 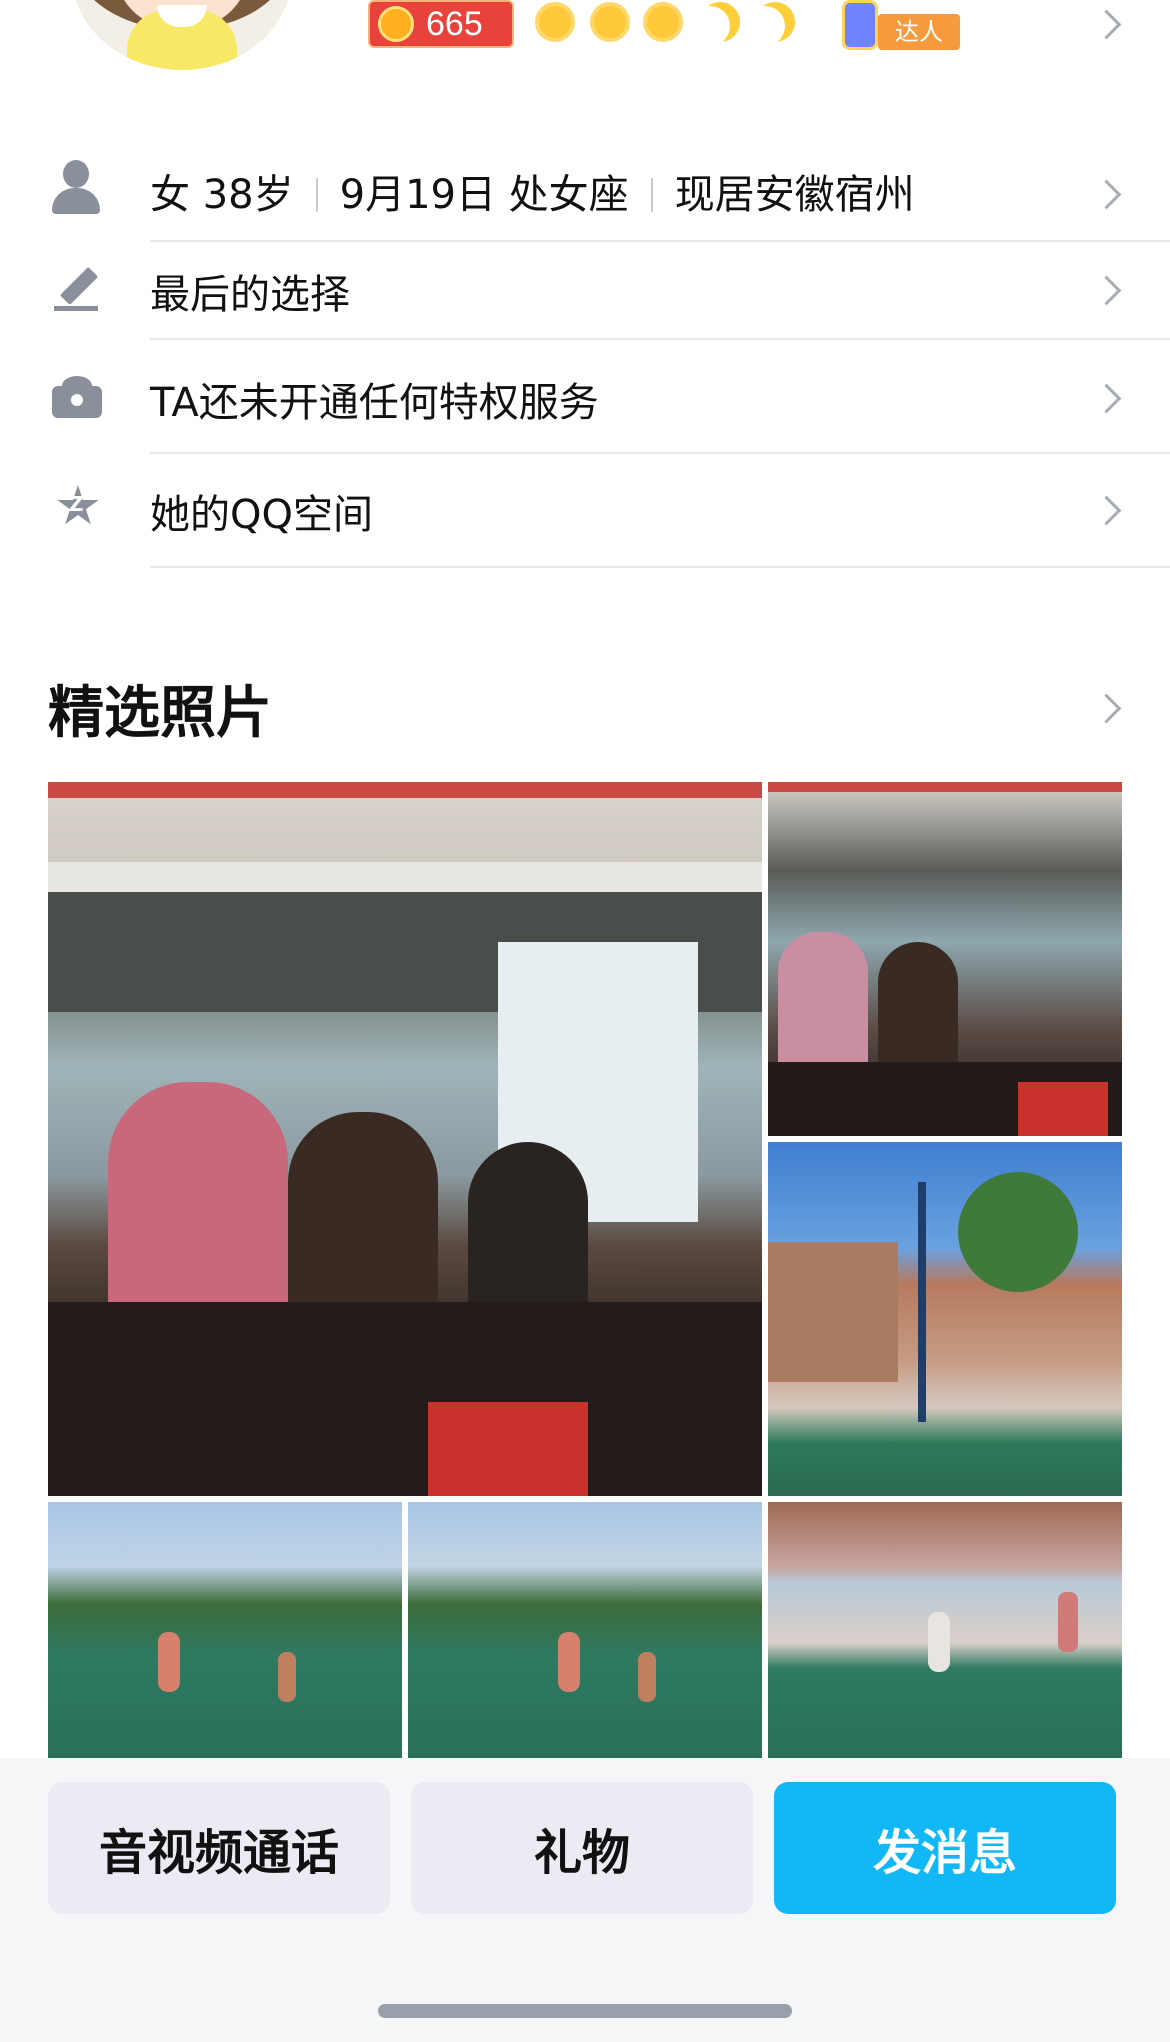 What do you see at coordinates (261, 515) in the screenshot?
I see `qzone-text: 她的QQ空间` at bounding box center [261, 515].